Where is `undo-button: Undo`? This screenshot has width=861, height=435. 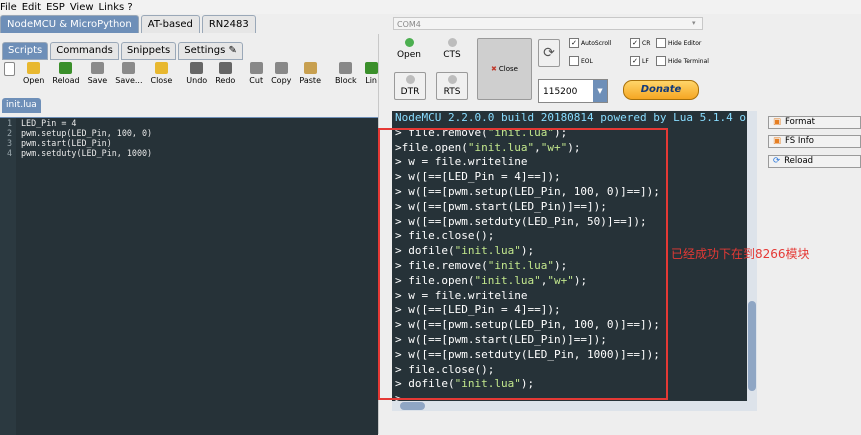 undo-button: Undo is located at coordinates (196, 73).